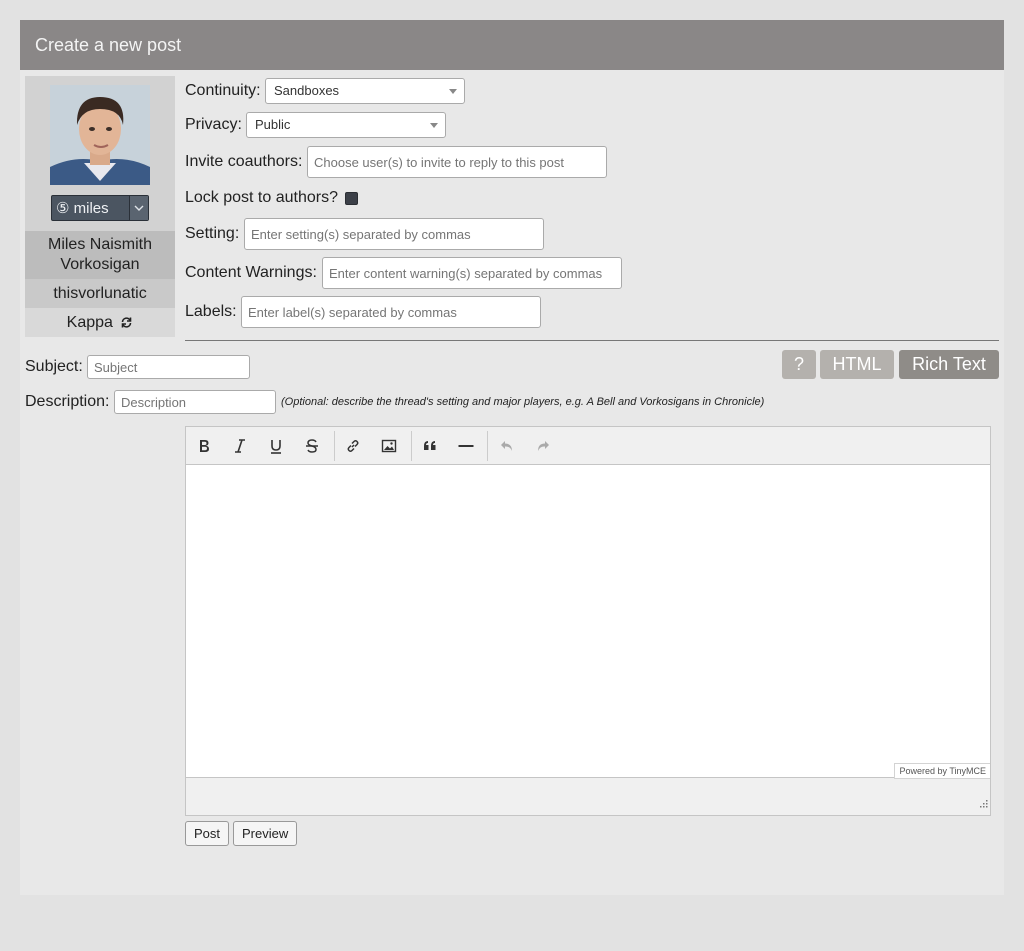  Describe the element at coordinates (353, 446) in the screenshot. I see `link-icon` at that location.